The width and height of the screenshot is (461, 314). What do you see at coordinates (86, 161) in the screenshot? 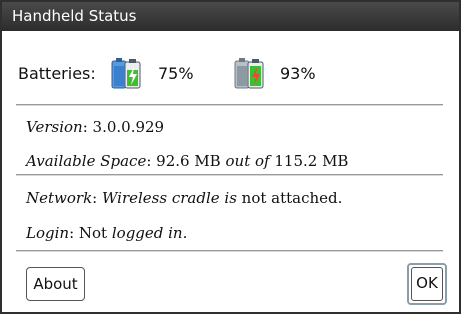
I see `available-space-label: Available Space` at bounding box center [86, 161].